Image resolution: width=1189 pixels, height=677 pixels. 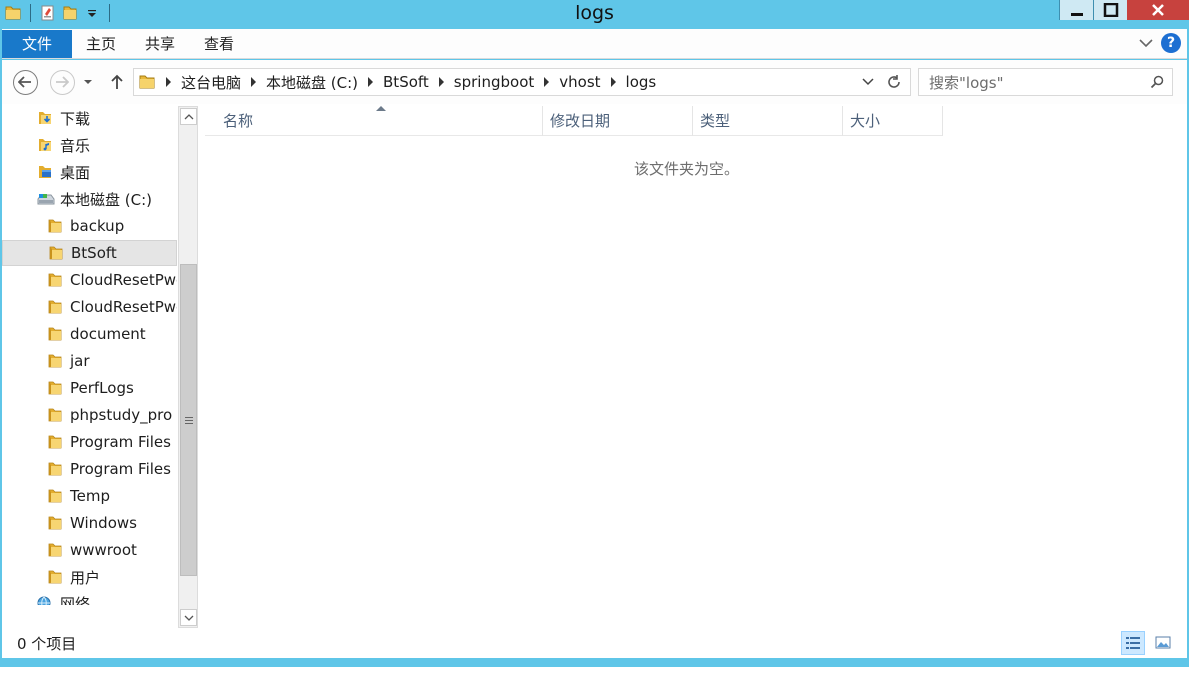 What do you see at coordinates (641, 82) in the screenshot?
I see `breadcrumb-logs: logs` at bounding box center [641, 82].